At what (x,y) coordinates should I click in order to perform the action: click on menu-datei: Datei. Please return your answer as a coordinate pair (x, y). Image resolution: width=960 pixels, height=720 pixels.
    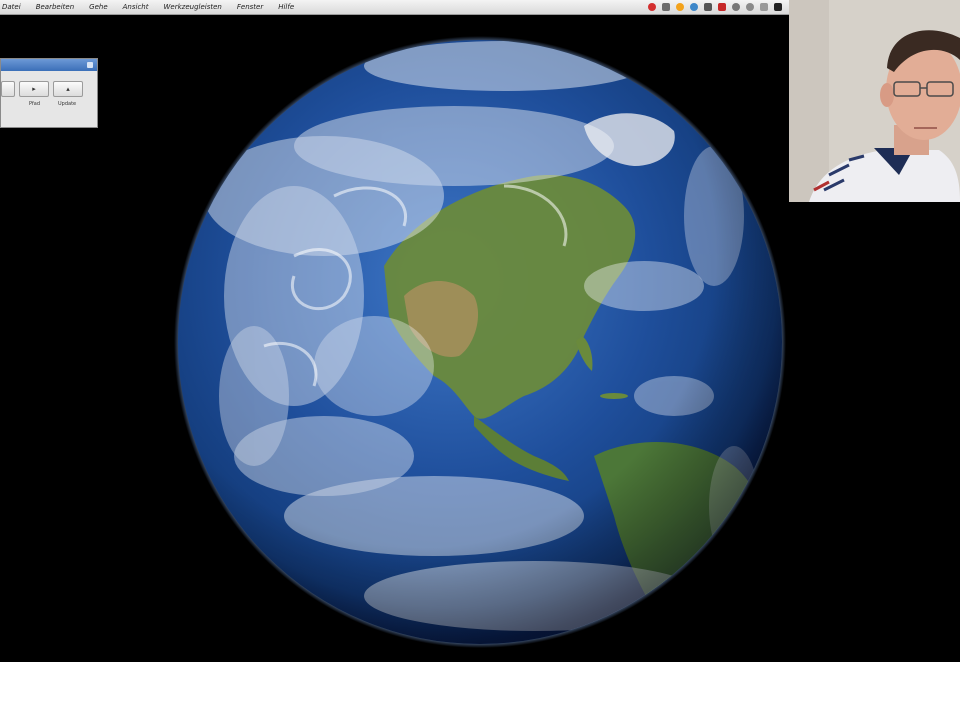
    Looking at the image, I should click on (11, 7).